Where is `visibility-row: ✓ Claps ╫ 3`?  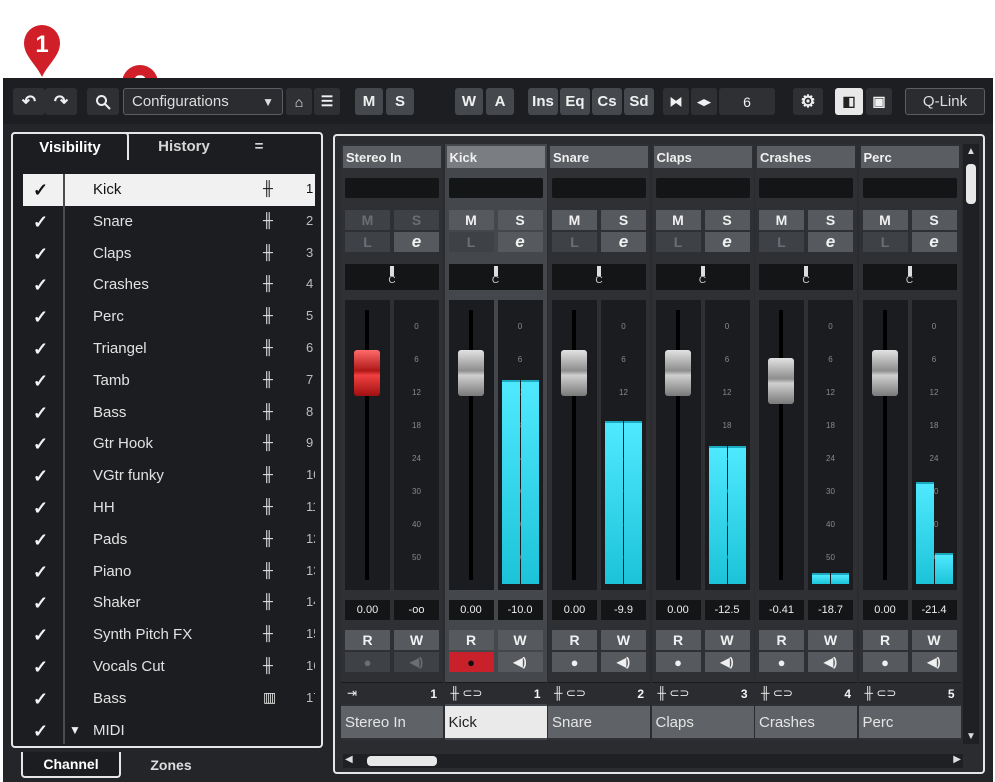
visibility-row: ✓ Claps ╫ 3 is located at coordinates (169, 253).